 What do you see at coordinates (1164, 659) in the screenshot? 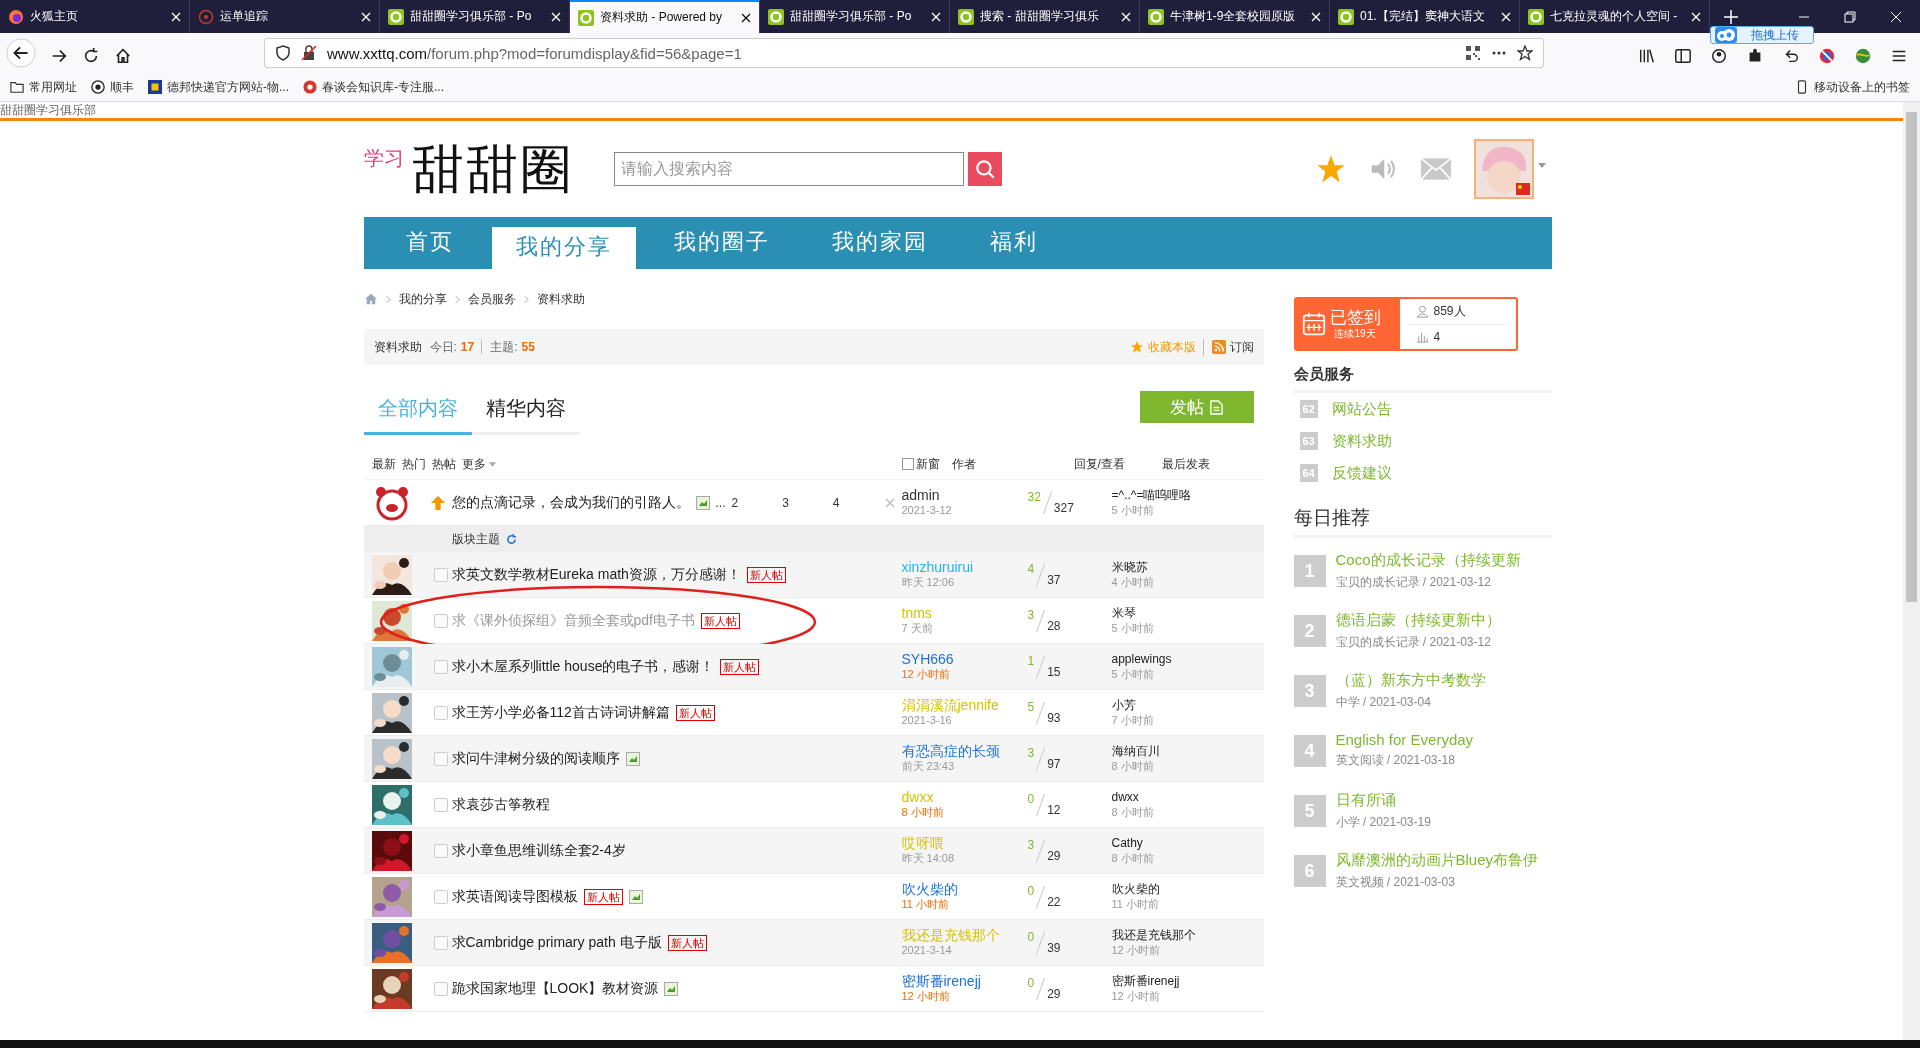
I see `last-poster: applewings` at bounding box center [1164, 659].